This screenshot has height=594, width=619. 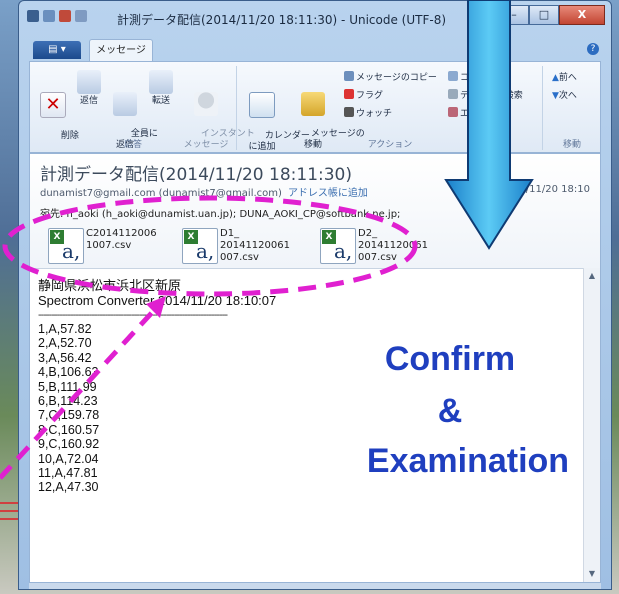 I want to click on down-arrow-icon, so click(x=489, y=125).